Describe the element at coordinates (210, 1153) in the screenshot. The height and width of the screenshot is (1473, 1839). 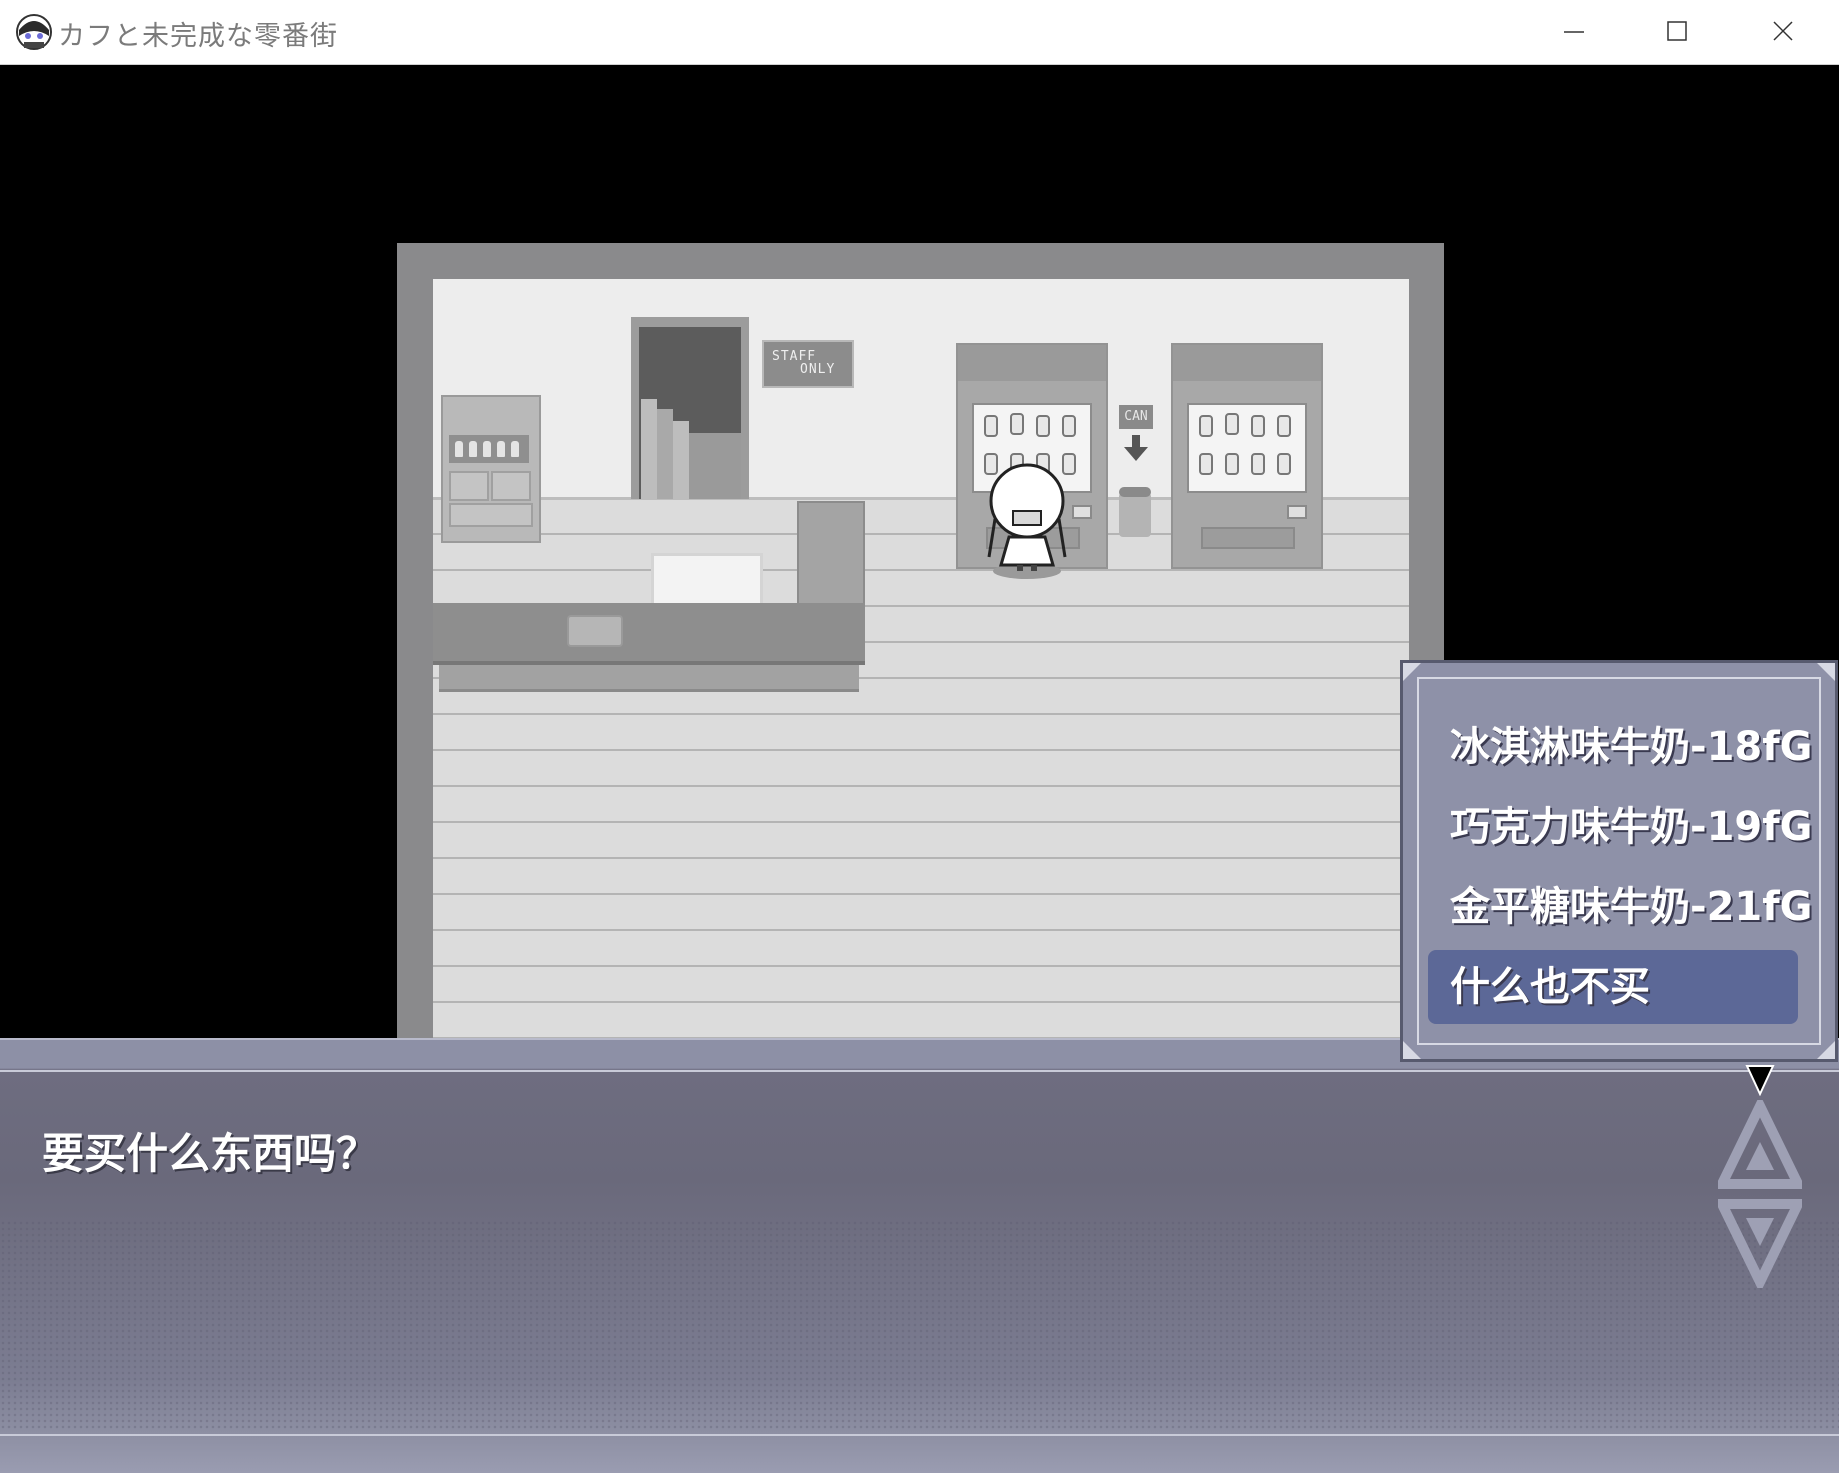
I see `dialogue-text: 要买什么东西吗？` at that location.